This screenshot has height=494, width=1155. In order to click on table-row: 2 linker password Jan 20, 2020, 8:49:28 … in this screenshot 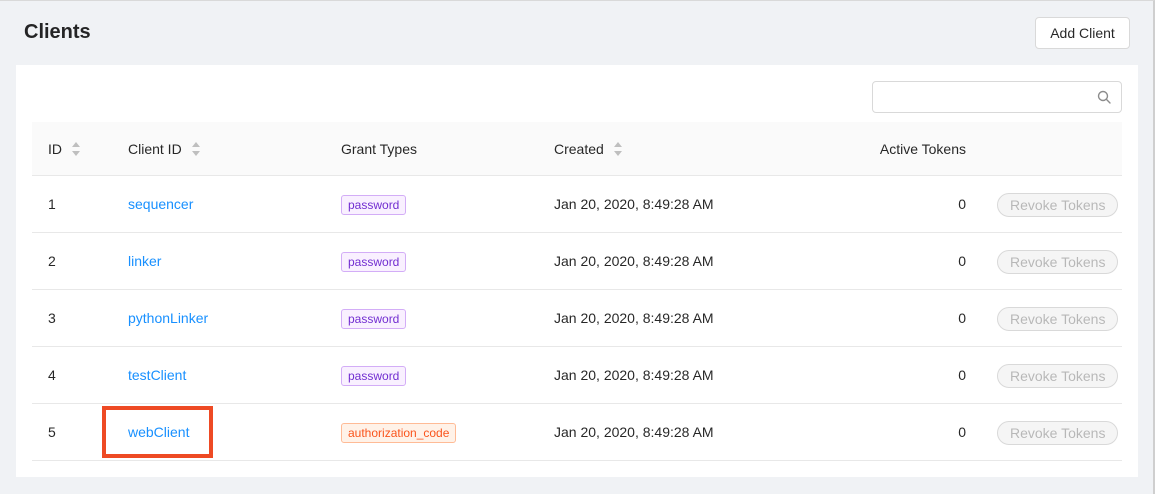, I will do `click(577, 261)`.